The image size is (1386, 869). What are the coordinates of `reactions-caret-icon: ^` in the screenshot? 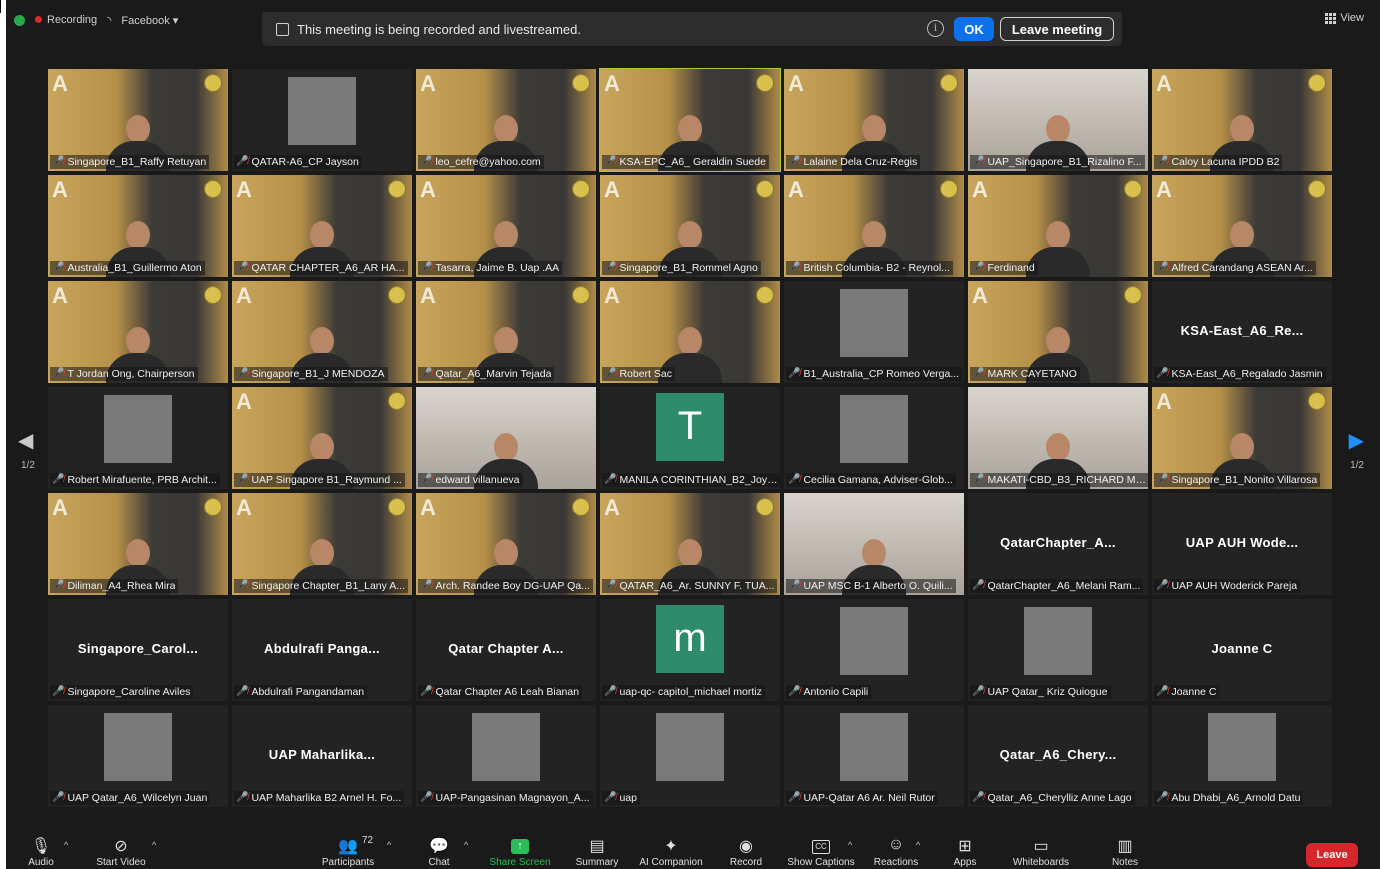 It's located at (918, 845).